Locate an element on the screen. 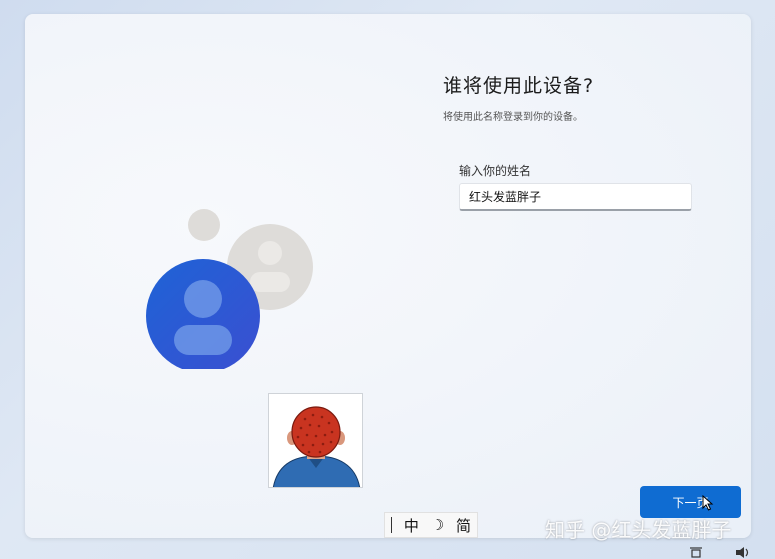  mouse-cursor-icon is located at coordinates (708, 503).